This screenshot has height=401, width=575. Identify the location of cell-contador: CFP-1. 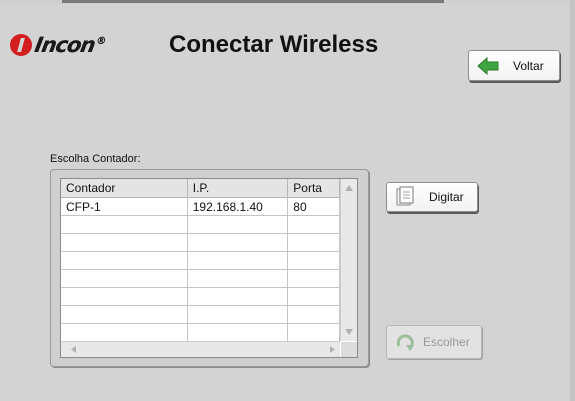
(124, 206).